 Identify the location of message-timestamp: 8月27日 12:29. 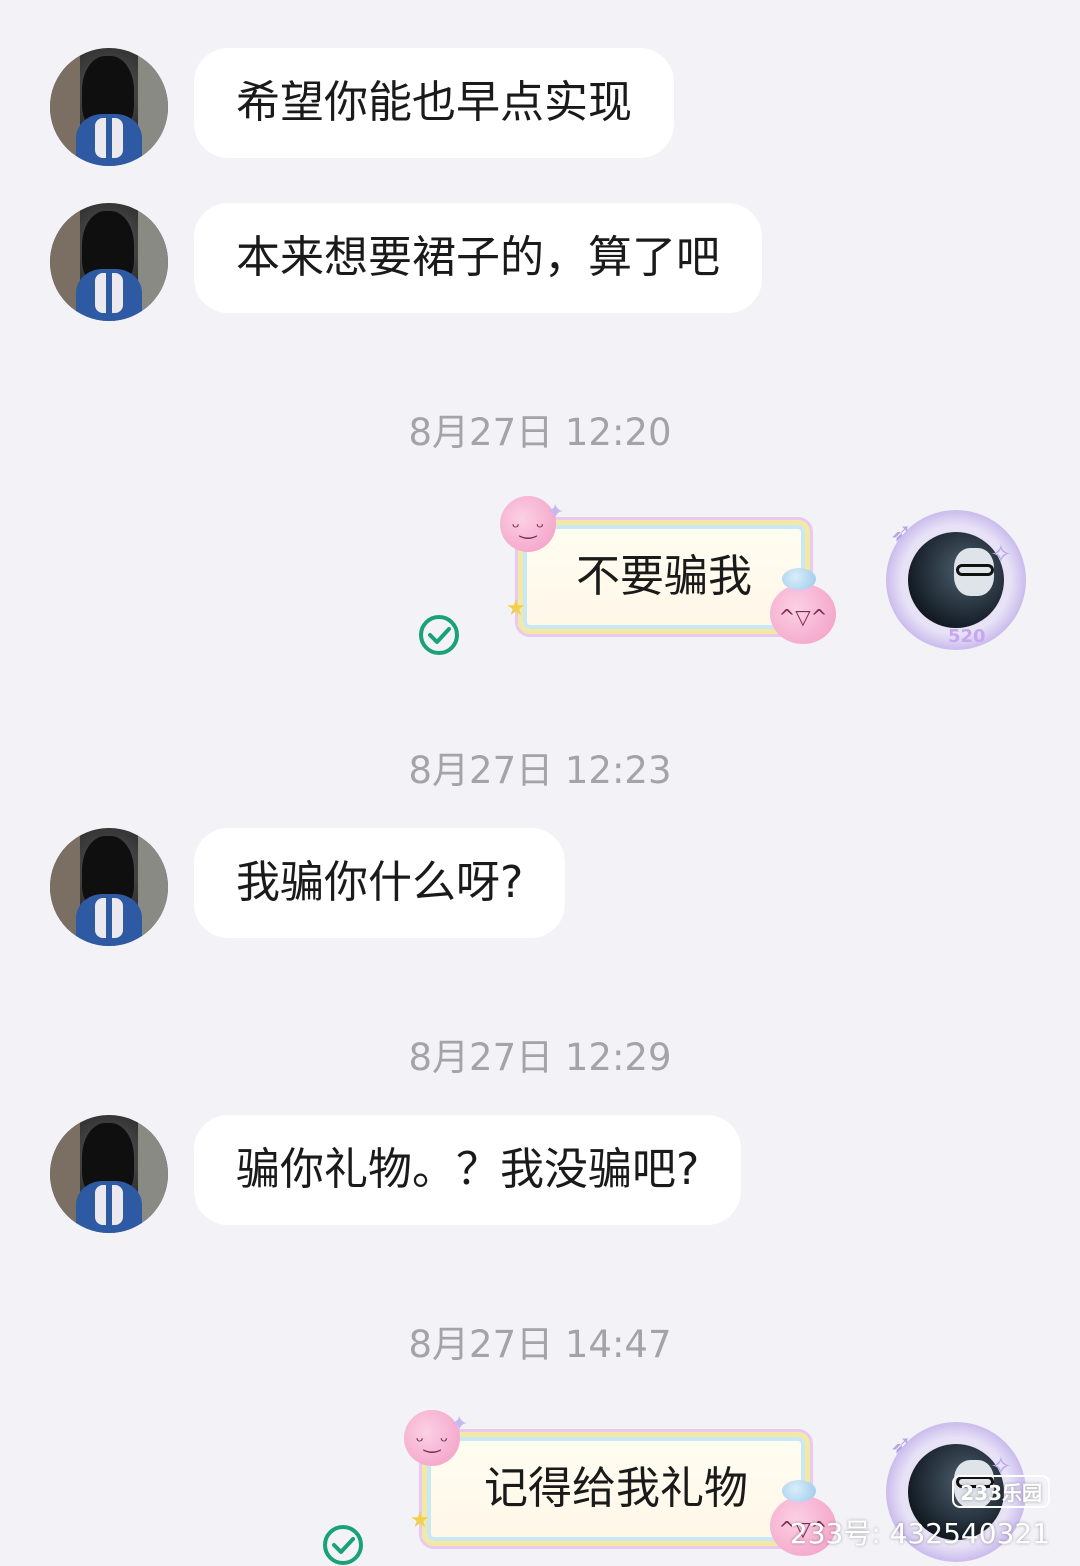
(540, 1057).